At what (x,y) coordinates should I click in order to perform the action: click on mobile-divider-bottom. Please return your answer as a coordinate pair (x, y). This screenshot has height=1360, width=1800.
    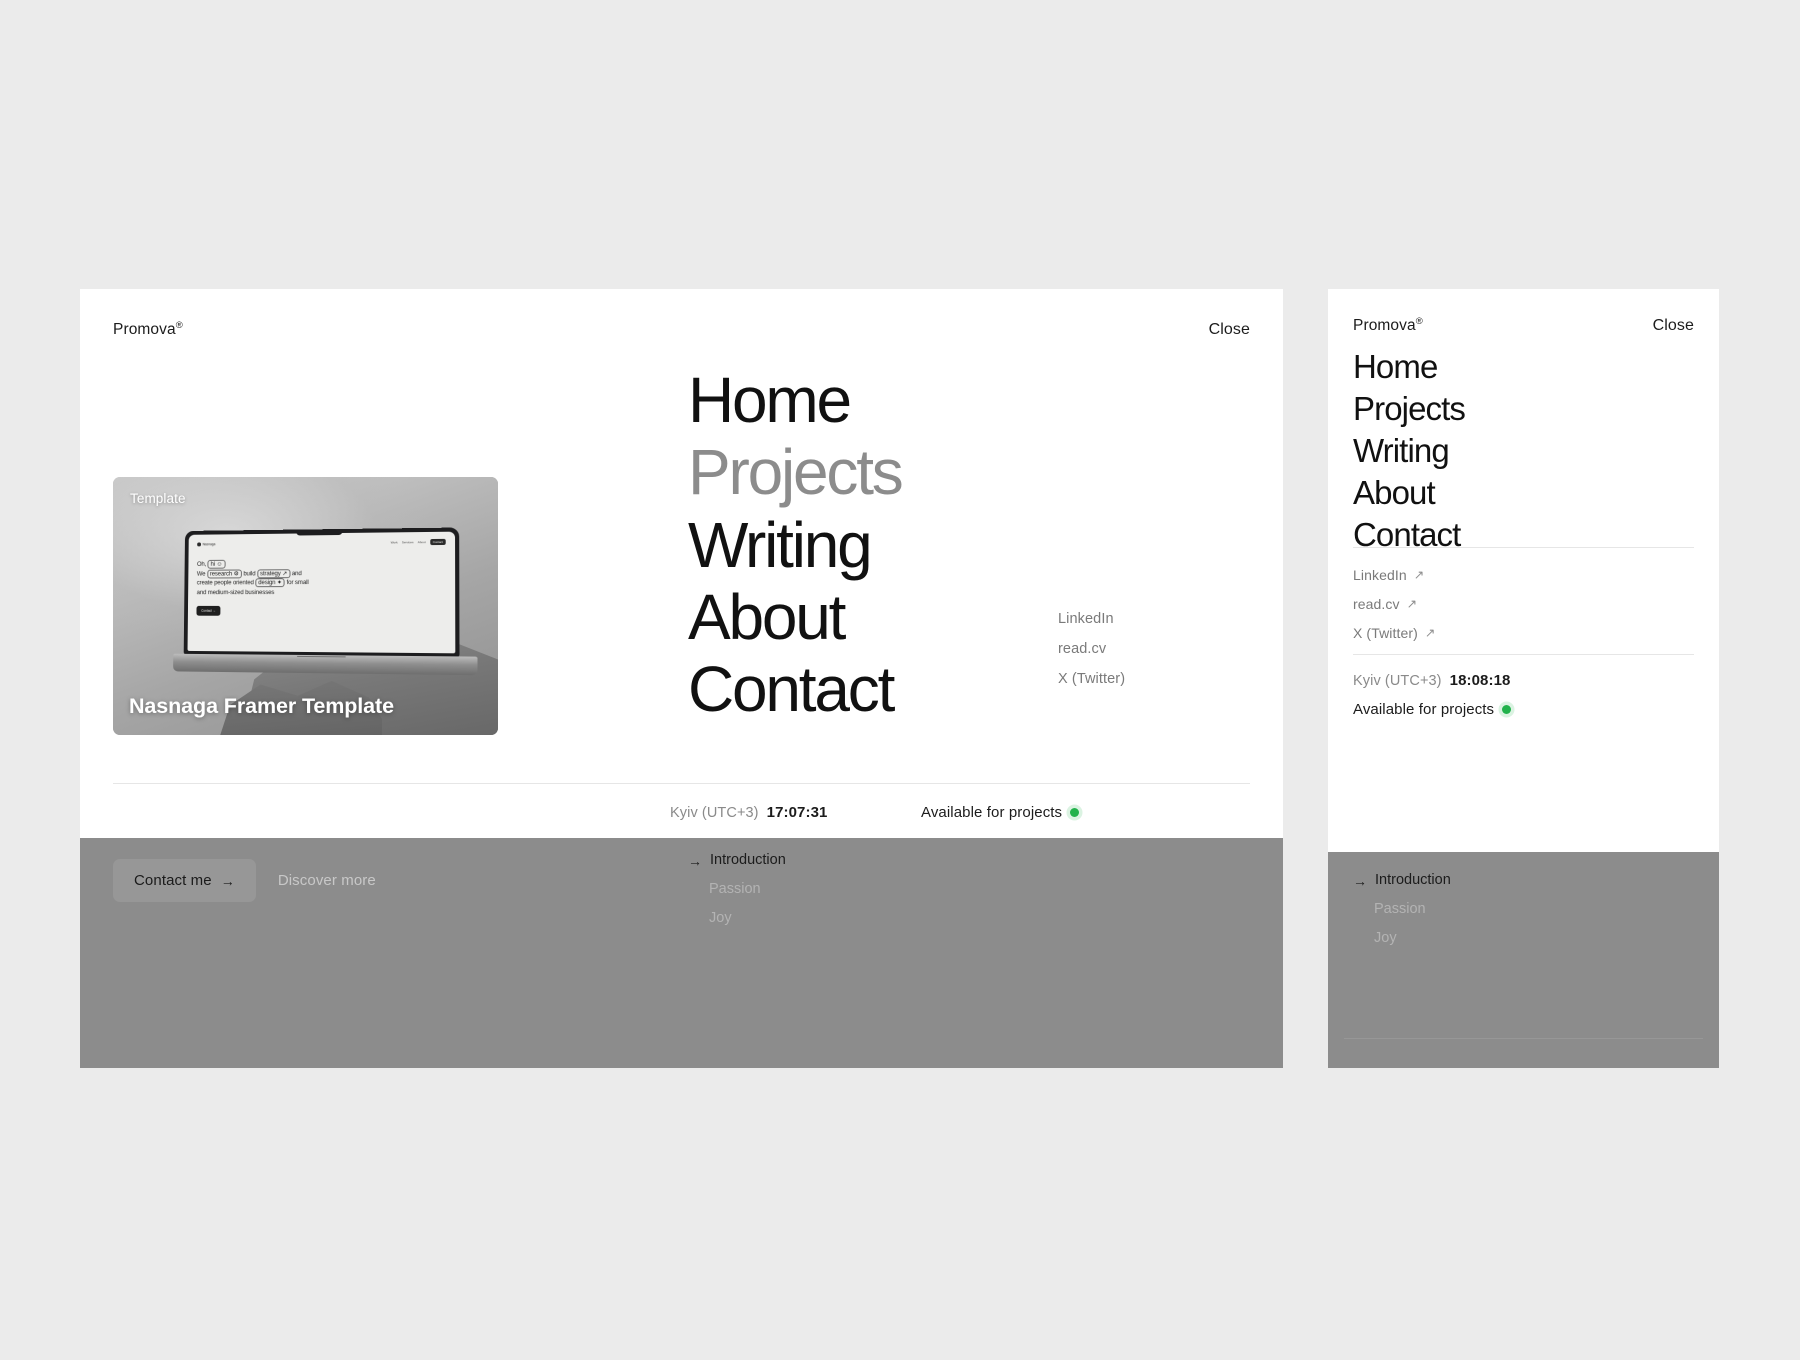
    Looking at the image, I should click on (1523, 654).